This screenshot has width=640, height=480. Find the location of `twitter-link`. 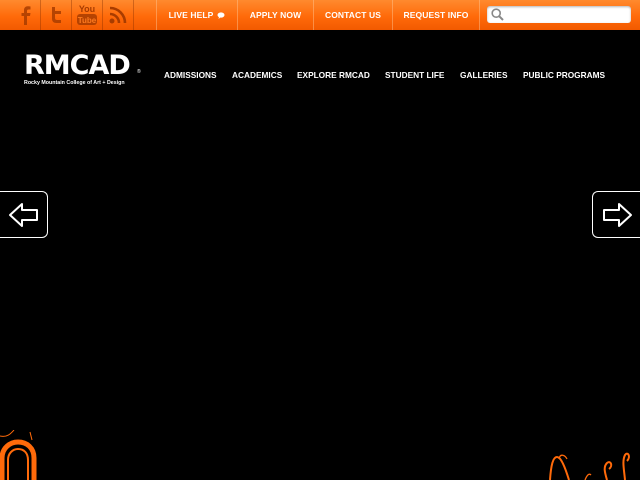

twitter-link is located at coordinates (56, 15).